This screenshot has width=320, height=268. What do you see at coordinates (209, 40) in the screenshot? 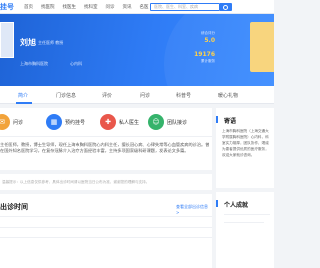
I see `rating-value: 5.0` at bounding box center [209, 40].